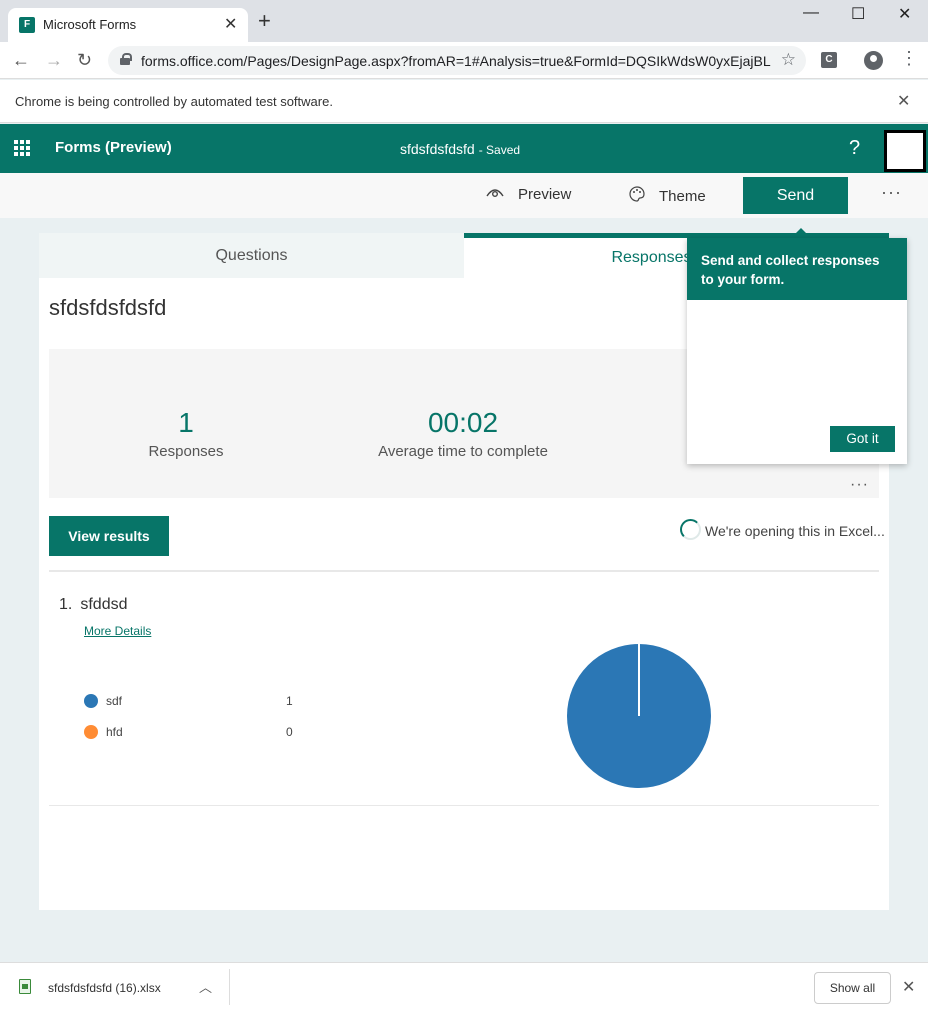  I want to click on got-it-button: Got it, so click(862, 439).